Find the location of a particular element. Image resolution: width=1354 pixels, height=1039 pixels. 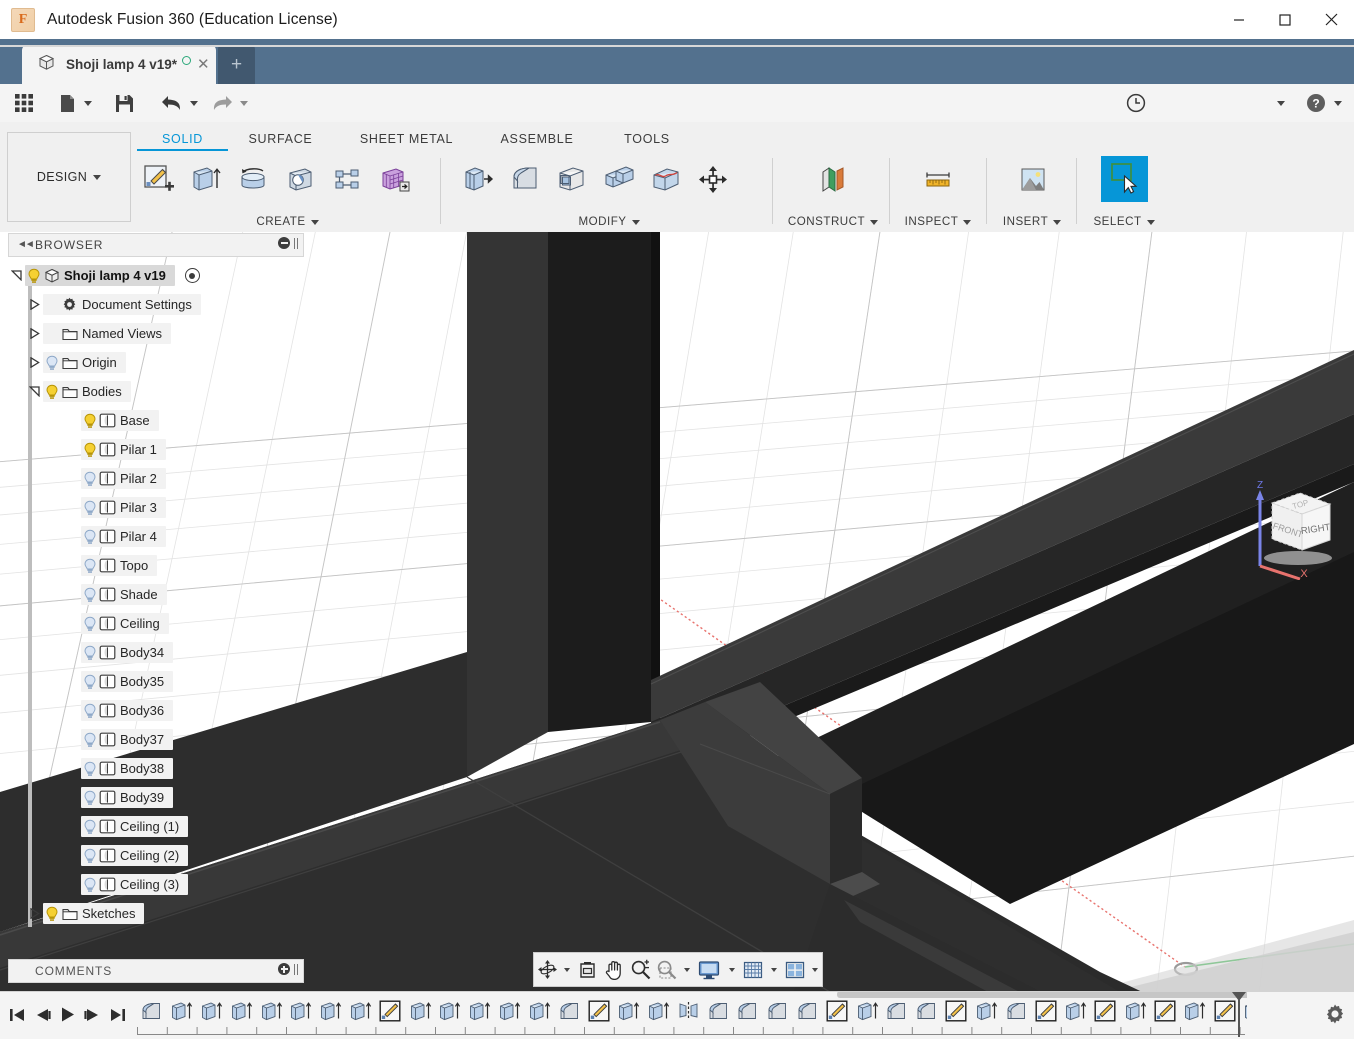

tree-item-shoji-lamp-4-v19: Shoji lamp 4 v19 is located at coordinates (155, 275).